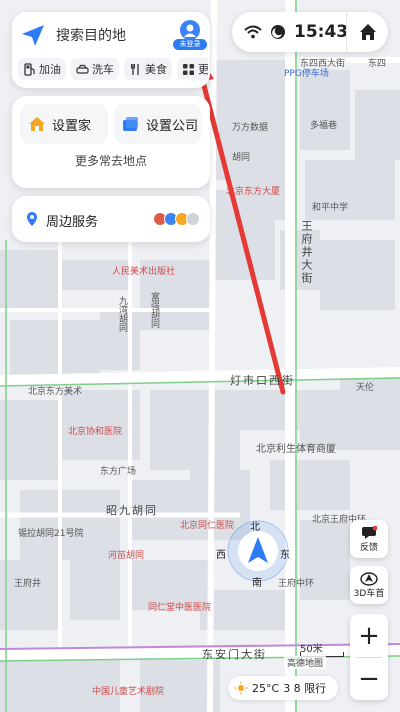 This screenshot has height=712, width=400. I want to click on map-label: 富强胡同, so click(154, 310).